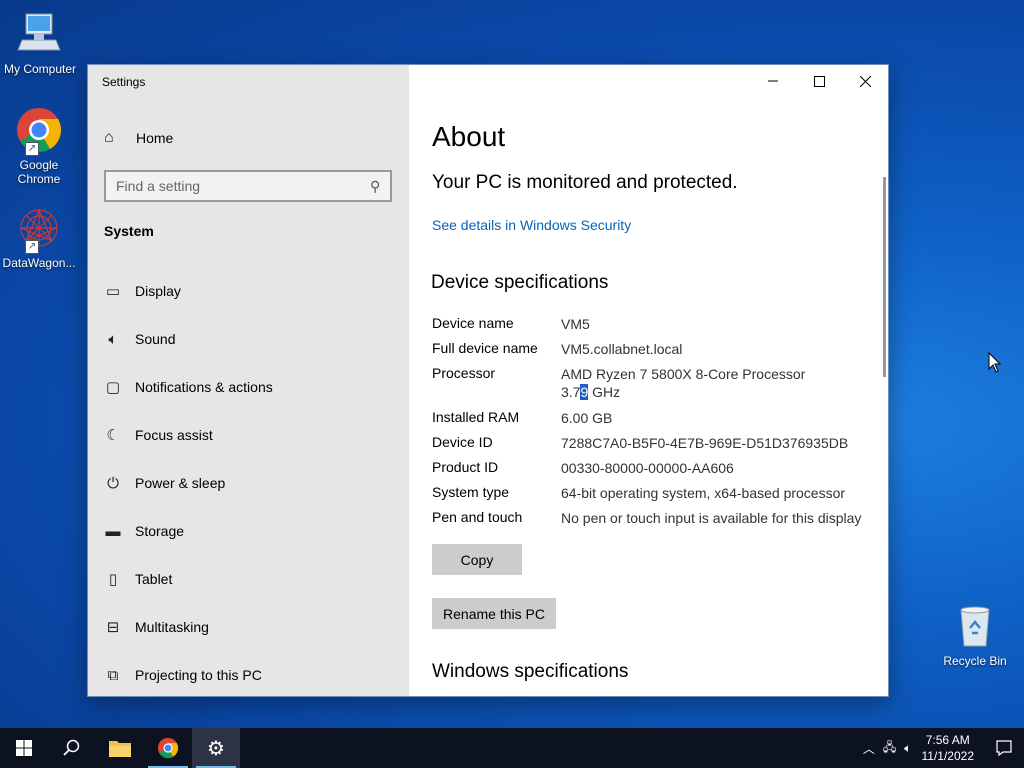  What do you see at coordinates (113, 579) in the screenshot?
I see `tablet-icon: ▯` at bounding box center [113, 579].